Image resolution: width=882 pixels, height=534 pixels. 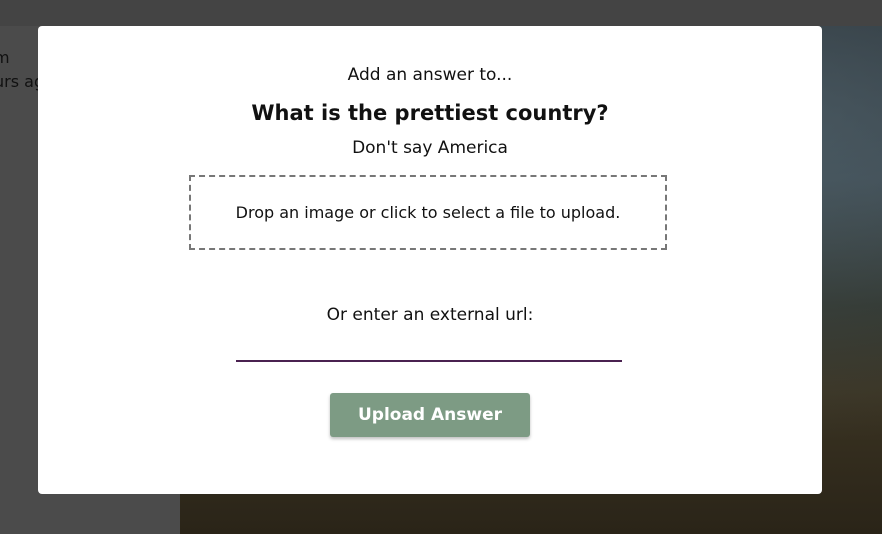 What do you see at coordinates (429, 351) in the screenshot?
I see `external-url-input` at bounding box center [429, 351].